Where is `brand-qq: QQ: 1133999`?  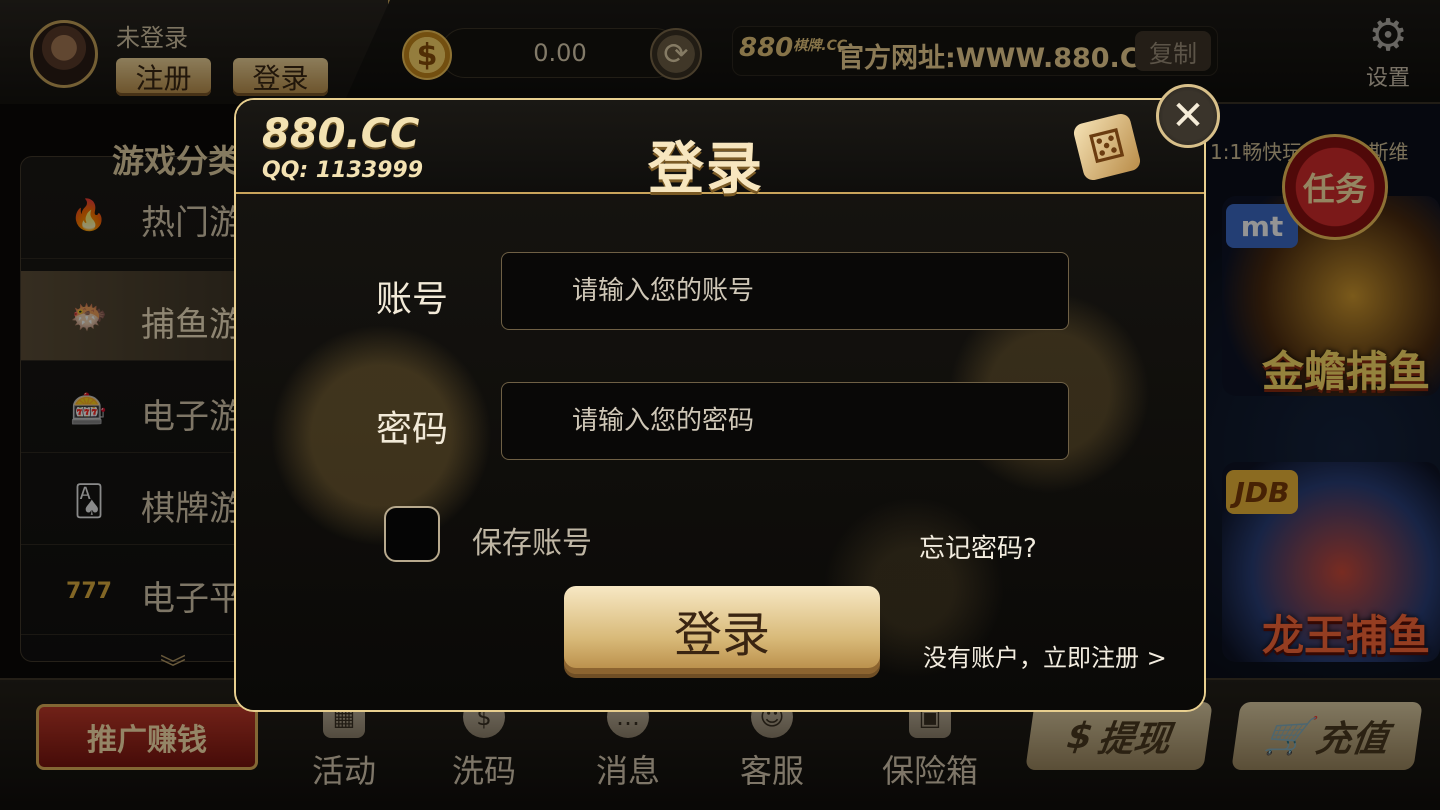
brand-qq: QQ: 1133999 is located at coordinates (343, 170).